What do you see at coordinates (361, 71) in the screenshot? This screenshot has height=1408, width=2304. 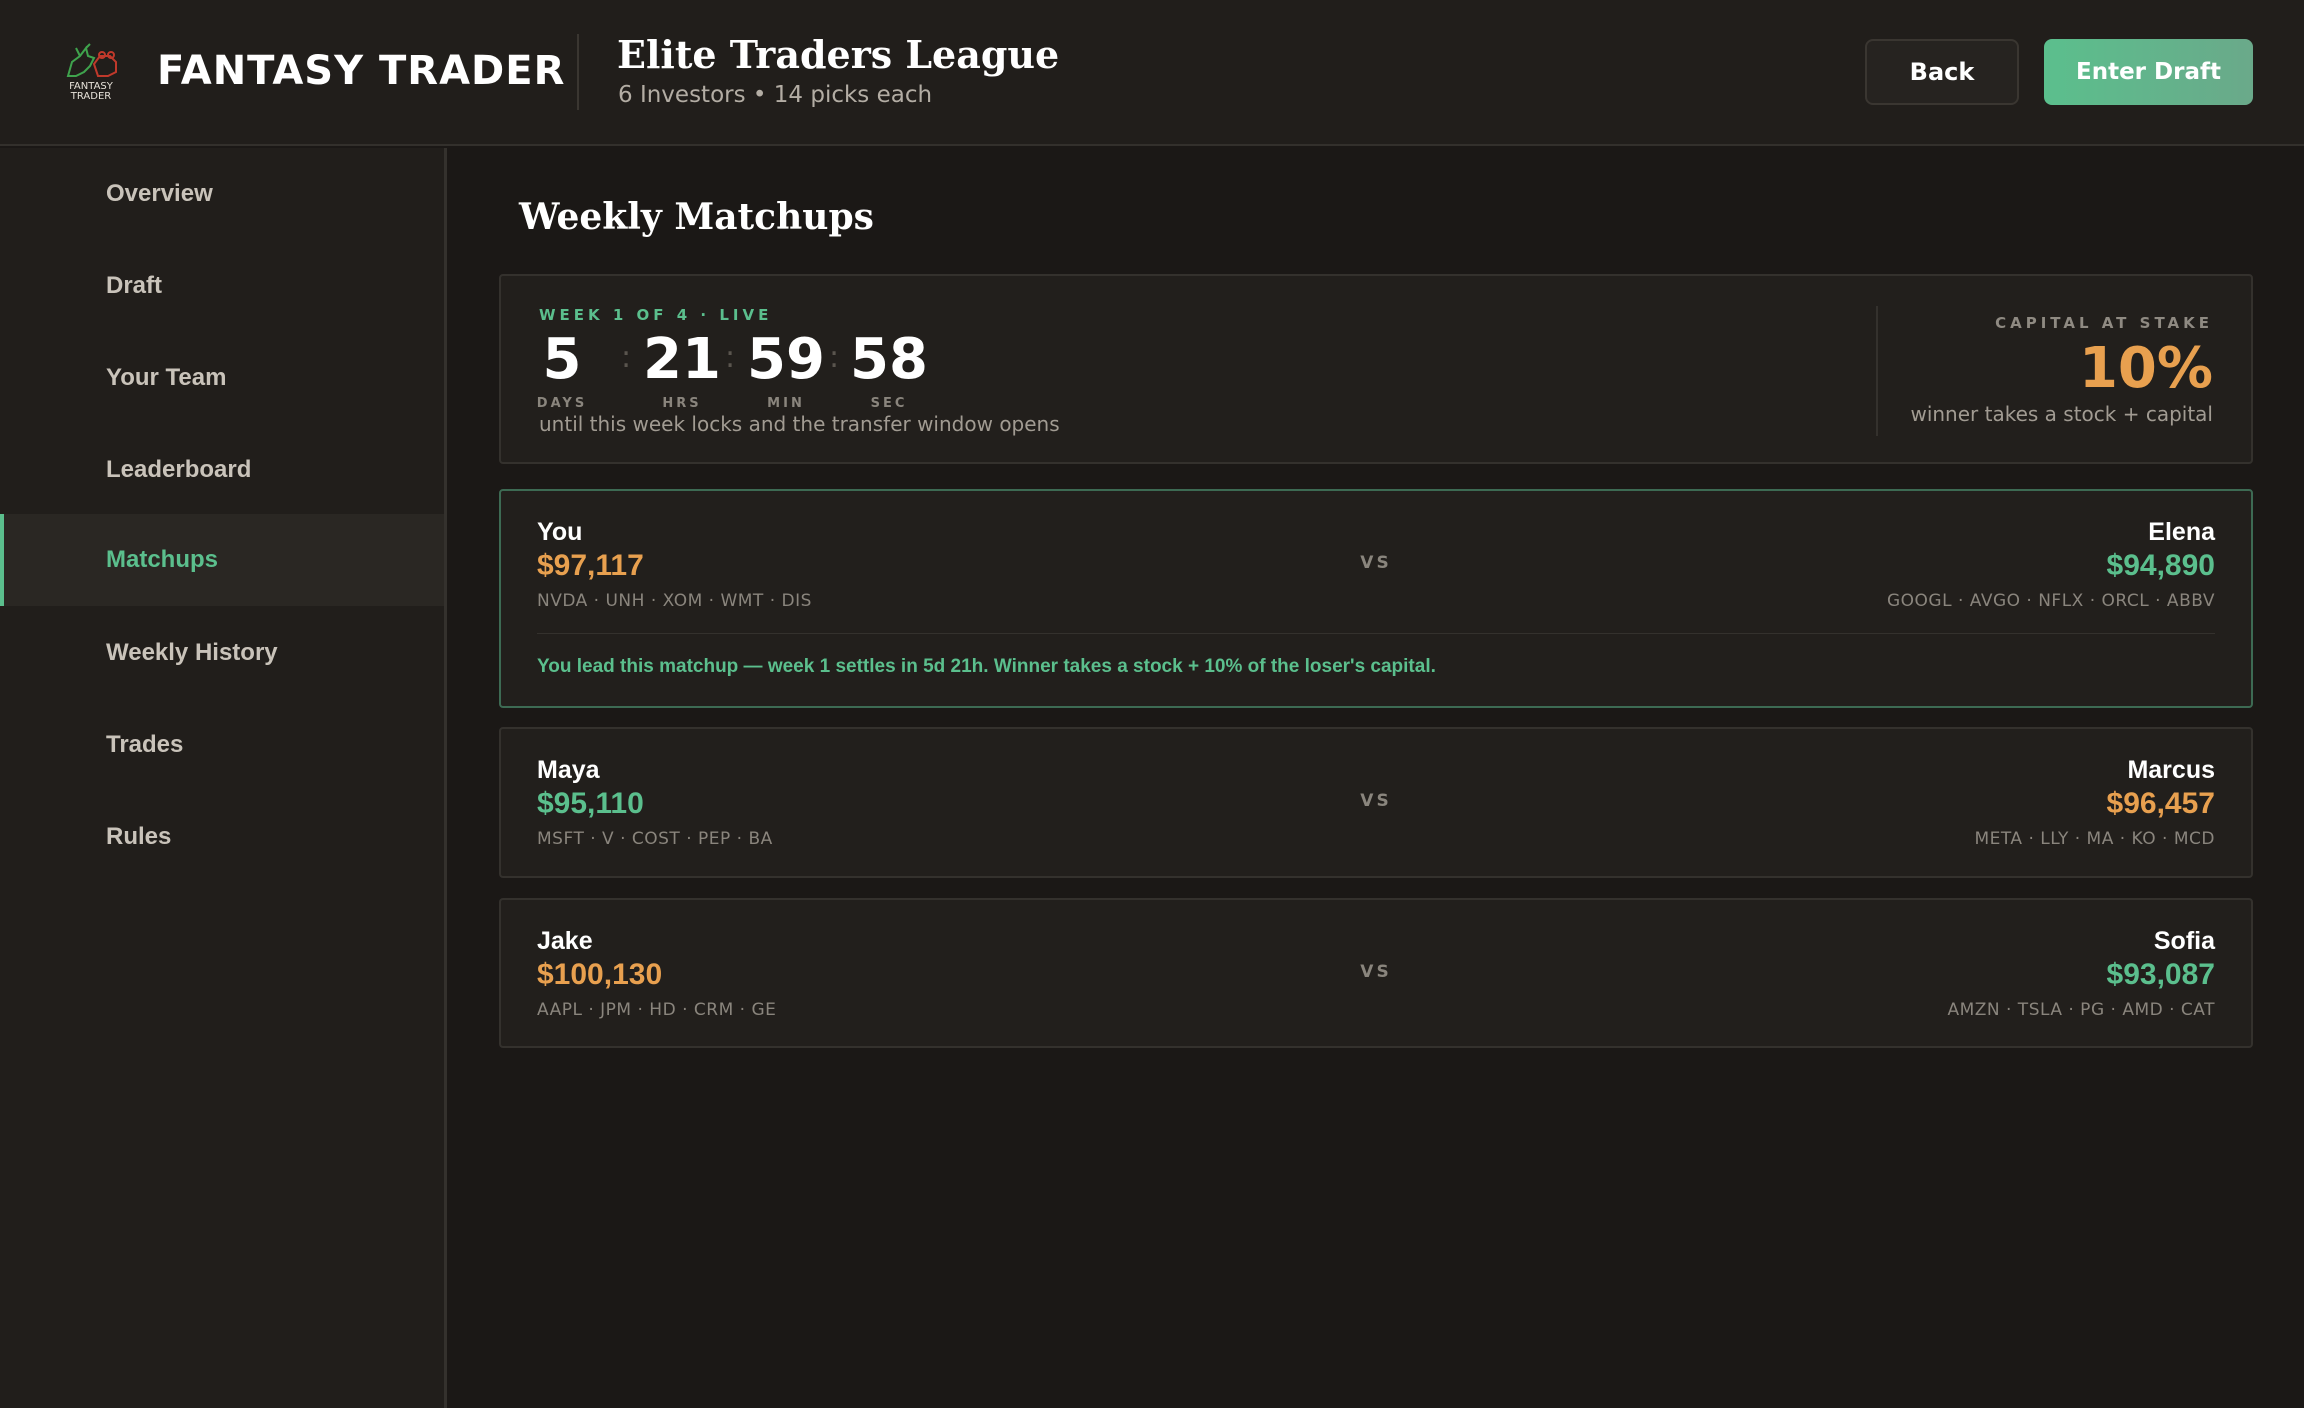 I see `brand-name: FANTASY TRADER` at bounding box center [361, 71].